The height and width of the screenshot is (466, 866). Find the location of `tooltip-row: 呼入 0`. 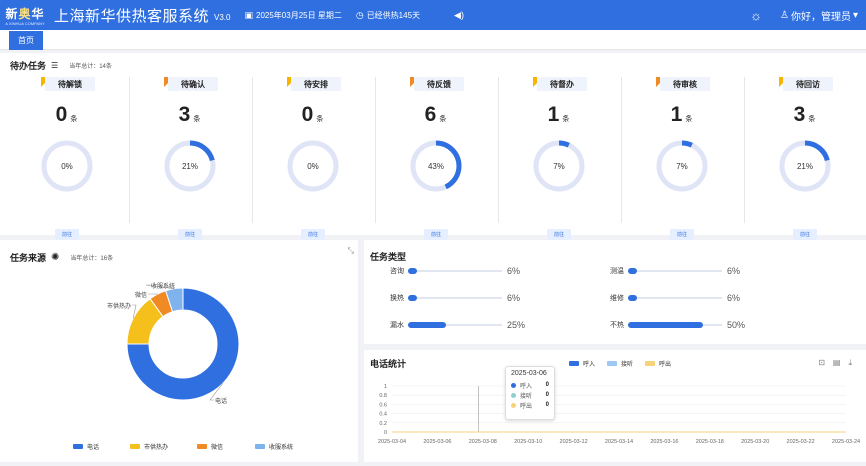

tooltip-row: 呼入 0 is located at coordinates (530, 385).